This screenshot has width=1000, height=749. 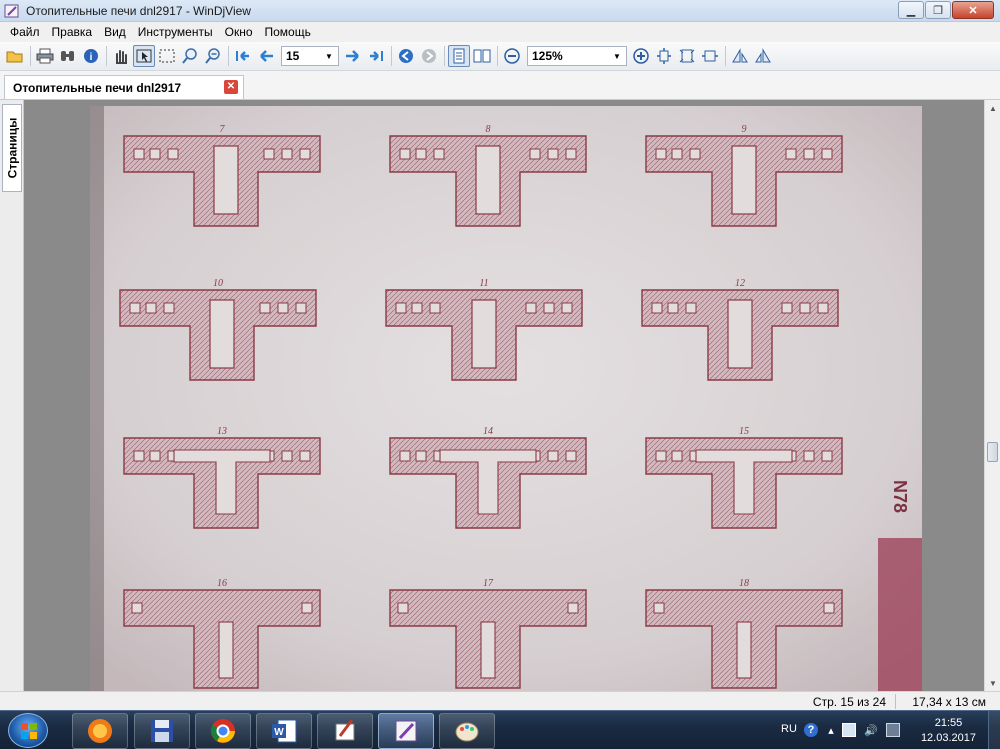 What do you see at coordinates (664, 56) in the screenshot?
I see `fit-page-icon` at bounding box center [664, 56].